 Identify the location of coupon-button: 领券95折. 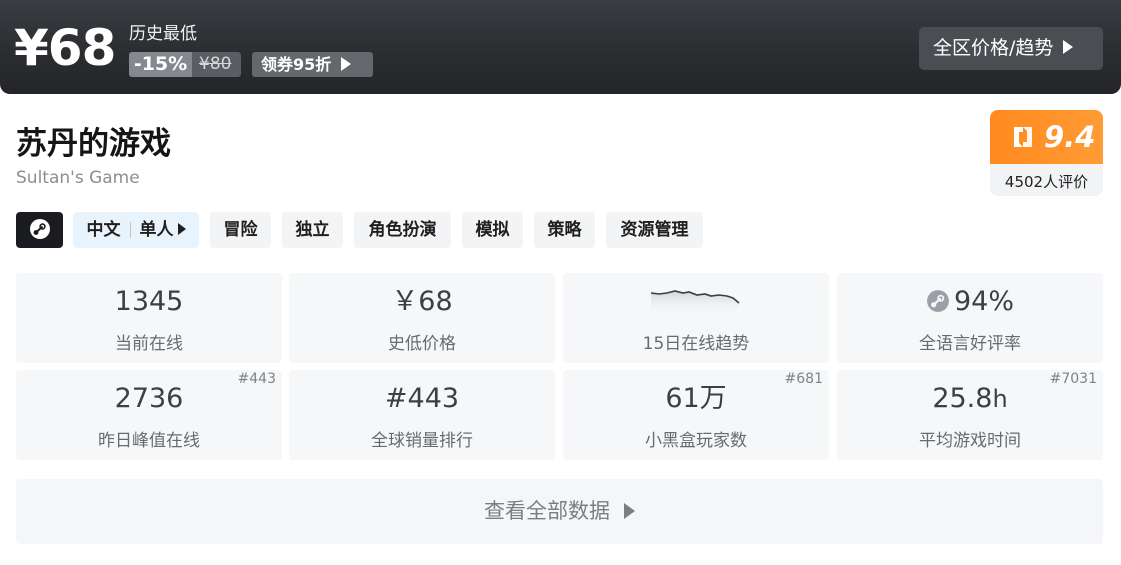
(312, 64).